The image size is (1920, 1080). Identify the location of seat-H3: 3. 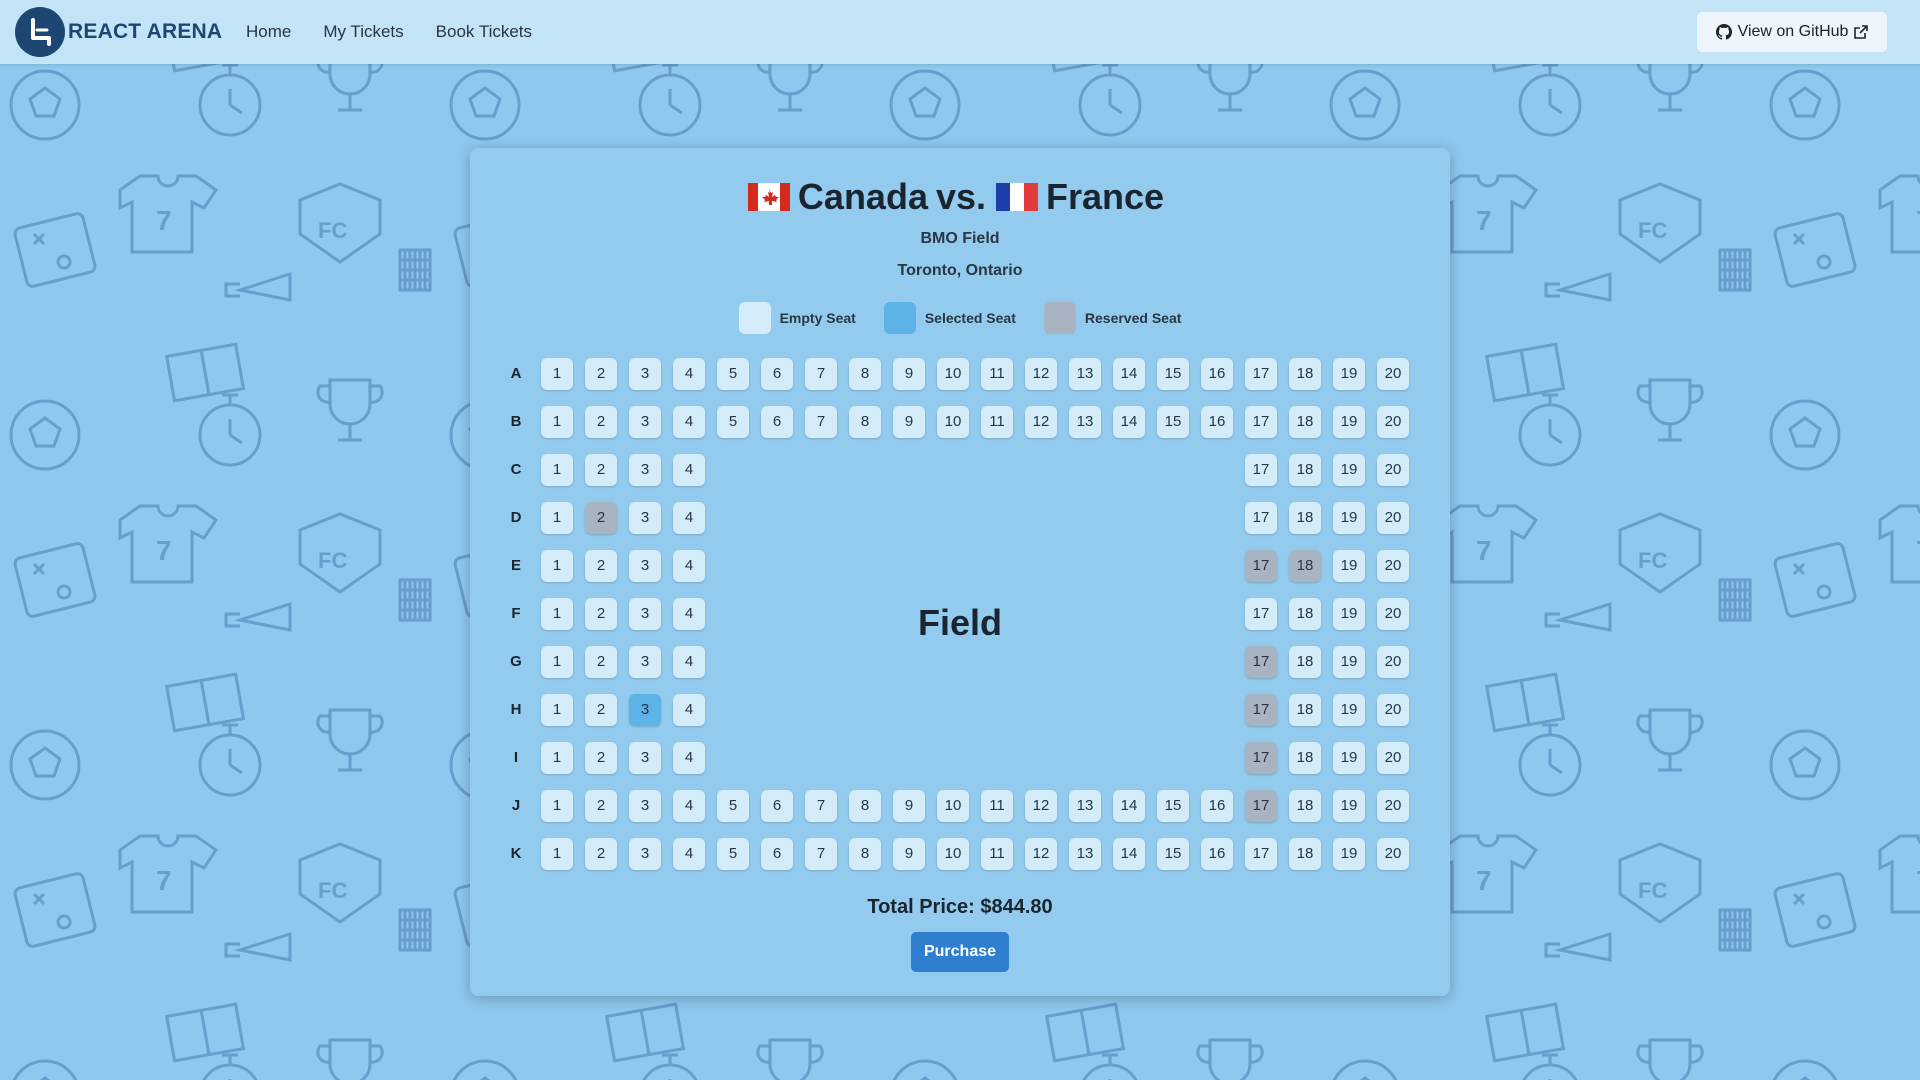
(645, 710).